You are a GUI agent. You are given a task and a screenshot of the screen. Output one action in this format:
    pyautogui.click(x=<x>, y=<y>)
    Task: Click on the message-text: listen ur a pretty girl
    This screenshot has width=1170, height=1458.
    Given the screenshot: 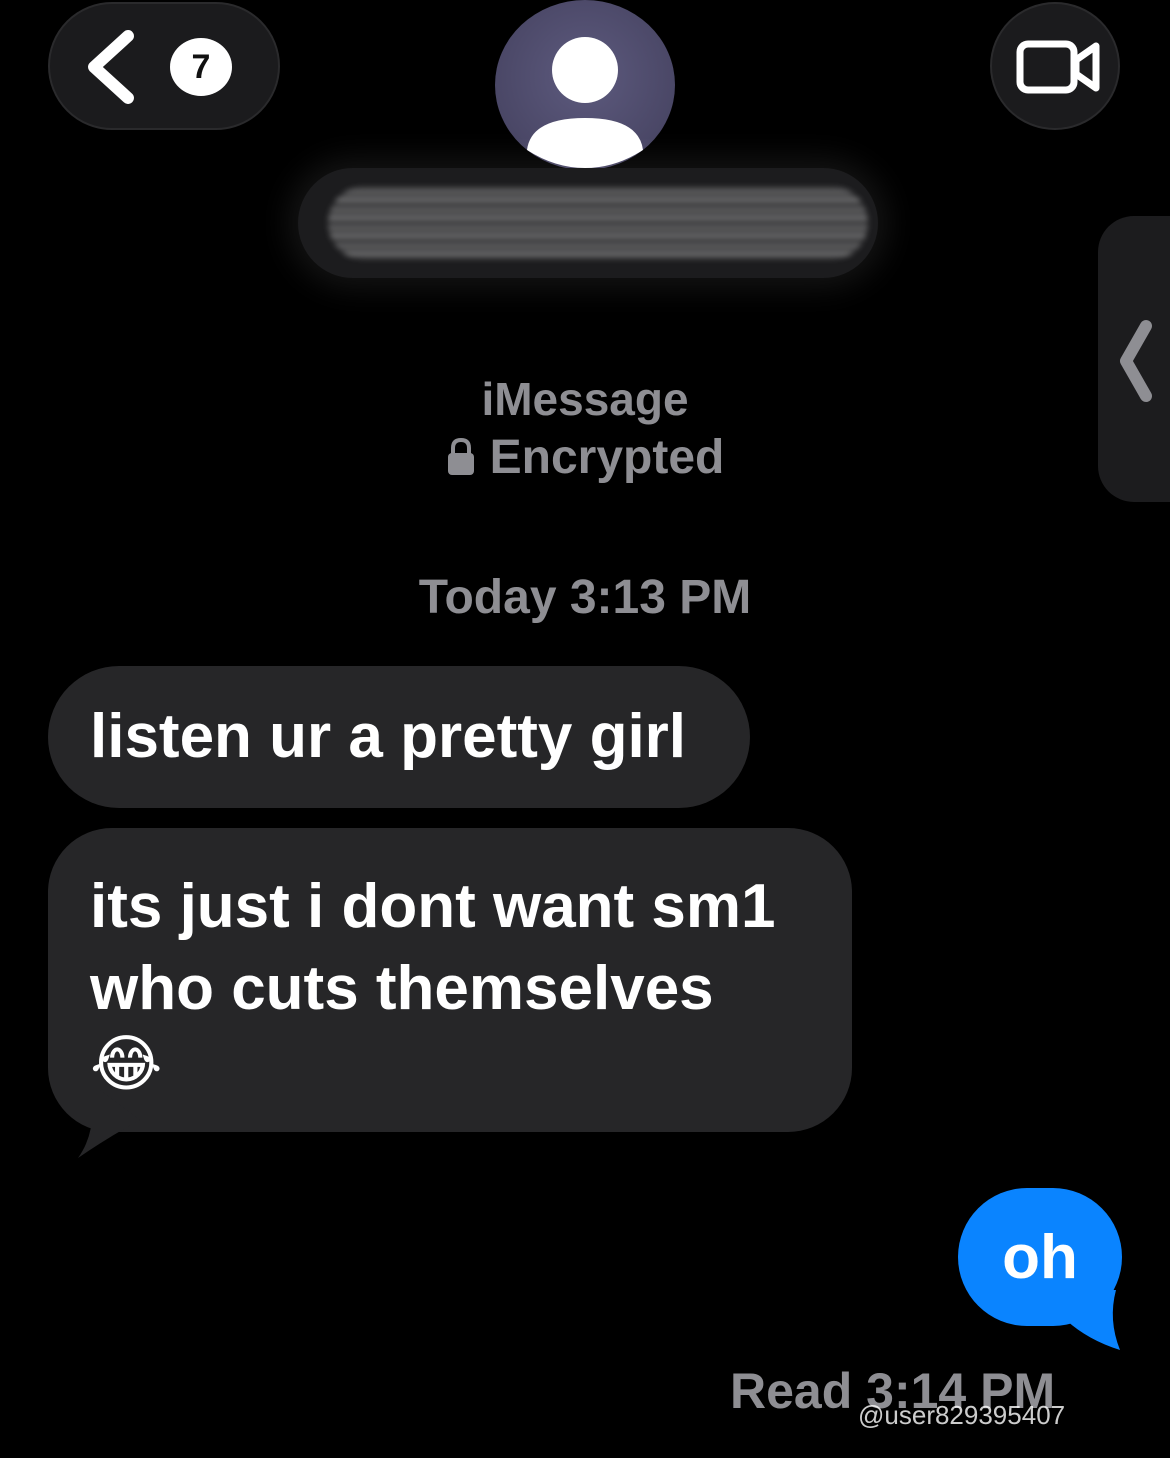 What is the action you would take?
    pyautogui.click(x=388, y=736)
    